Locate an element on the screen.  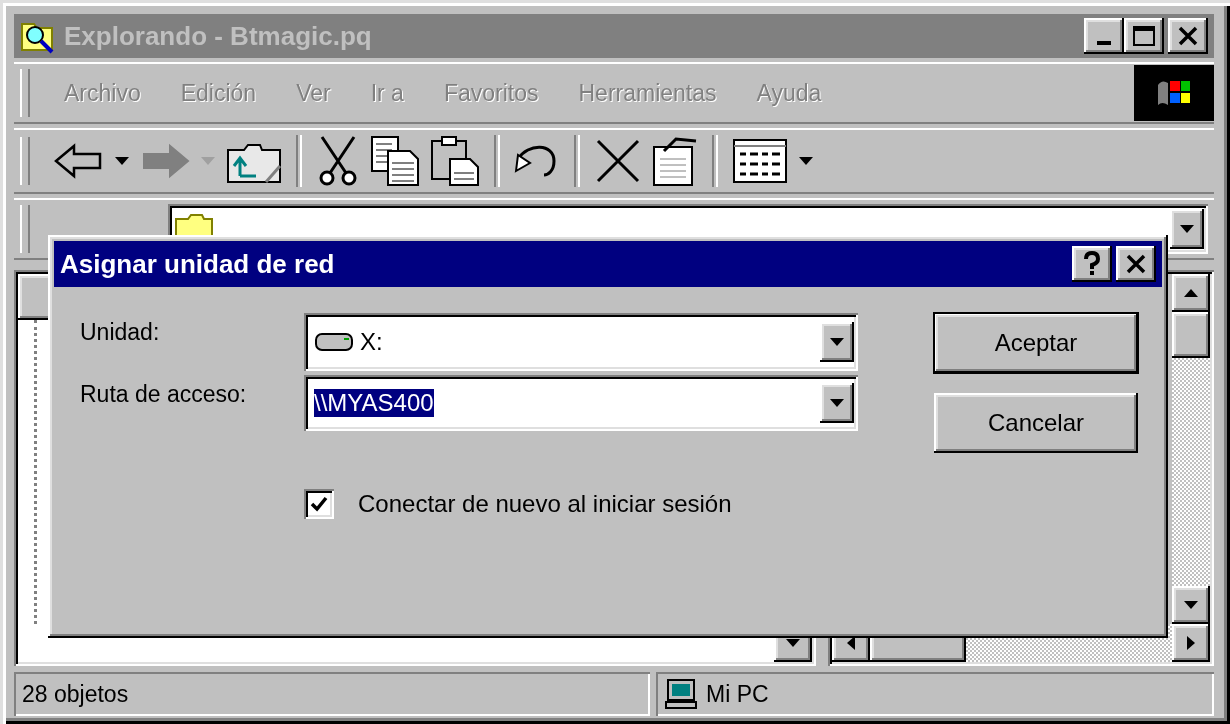
help-question-icon is located at coordinates (1092, 264).